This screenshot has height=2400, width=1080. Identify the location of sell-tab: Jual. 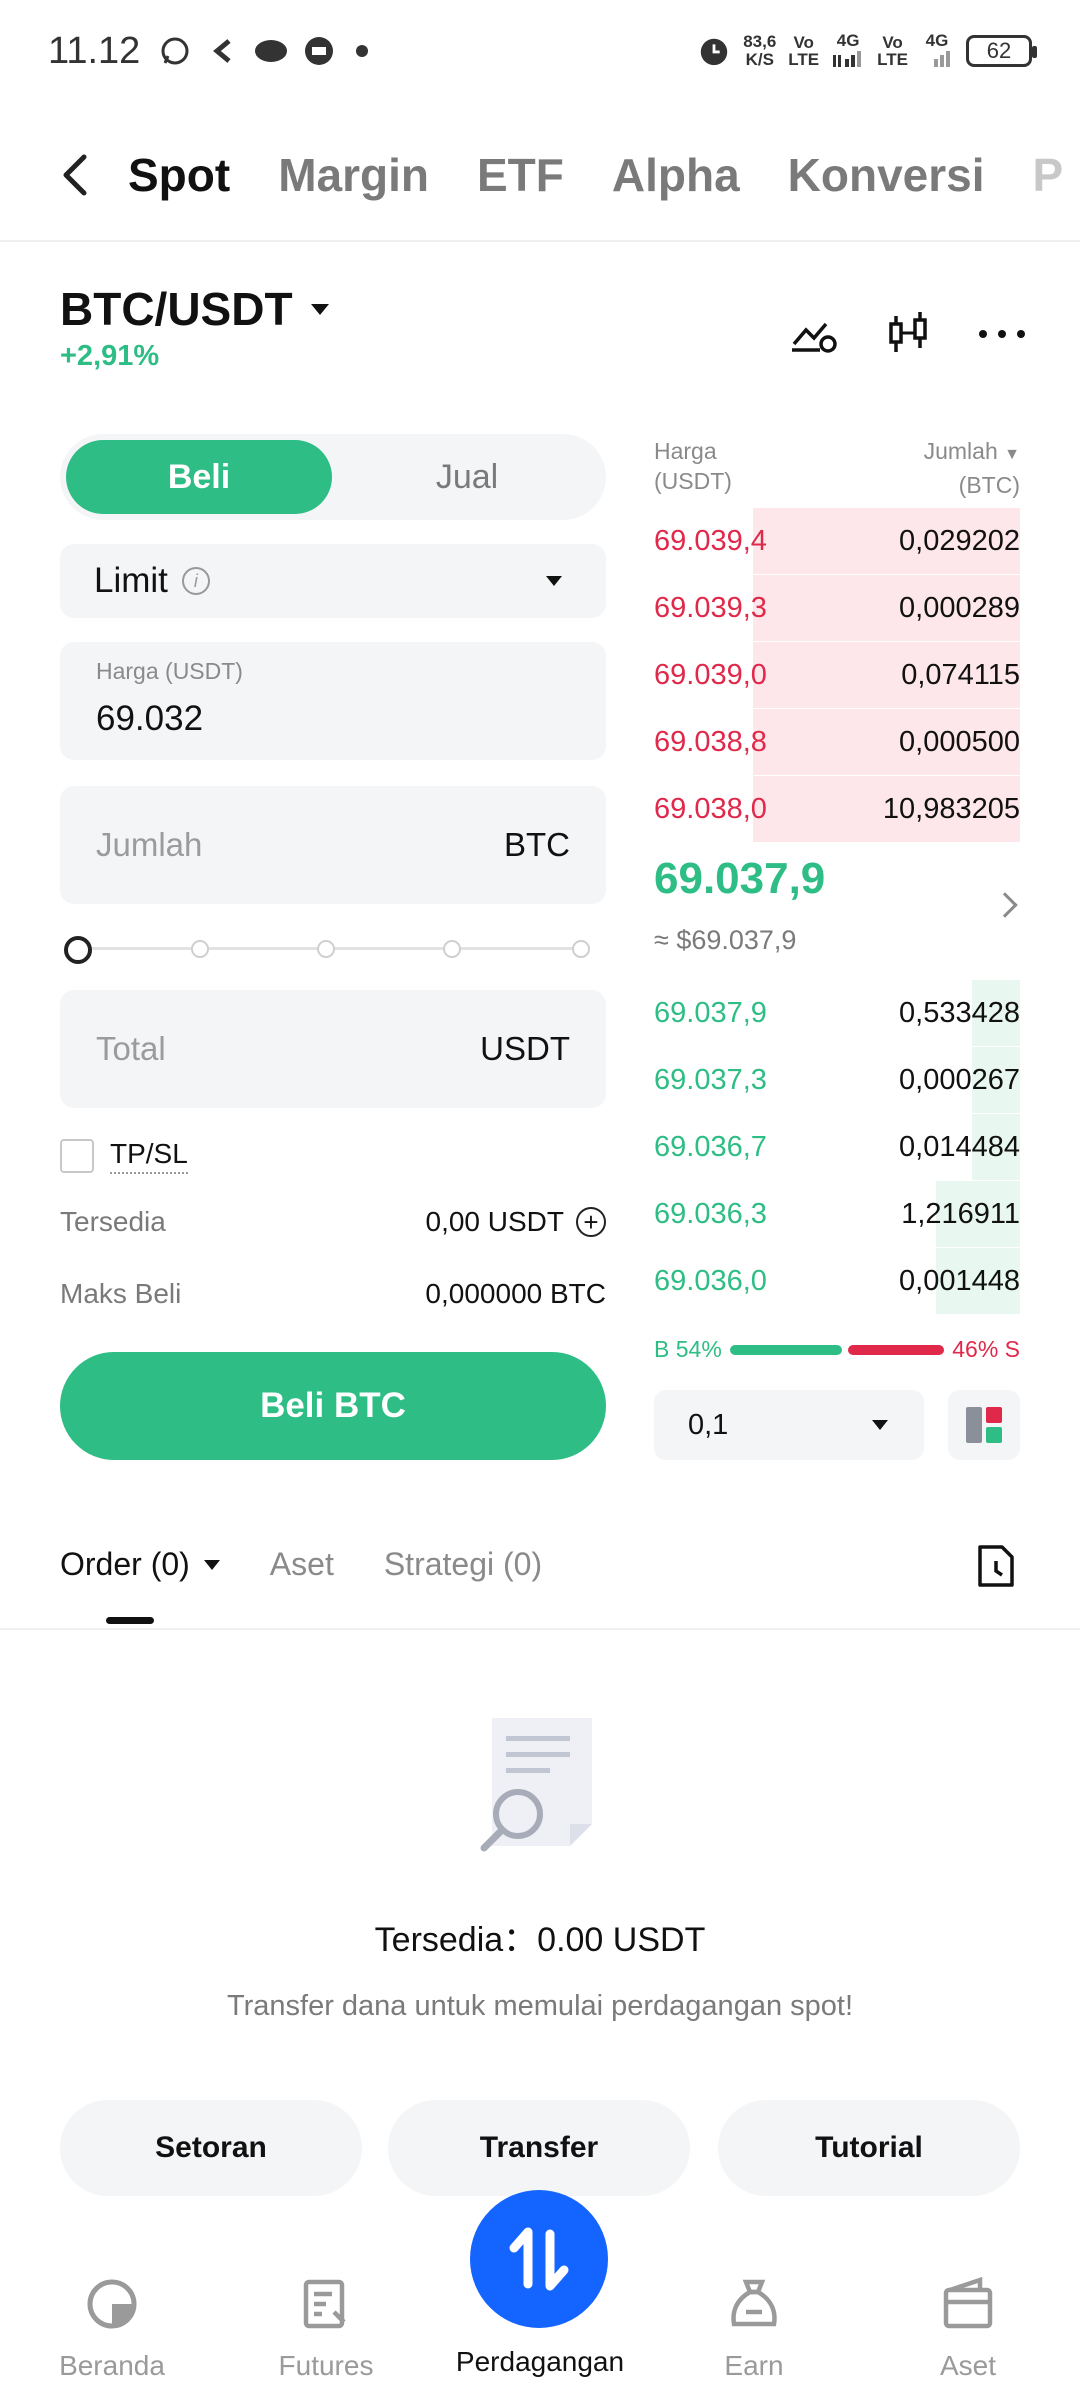
(467, 477).